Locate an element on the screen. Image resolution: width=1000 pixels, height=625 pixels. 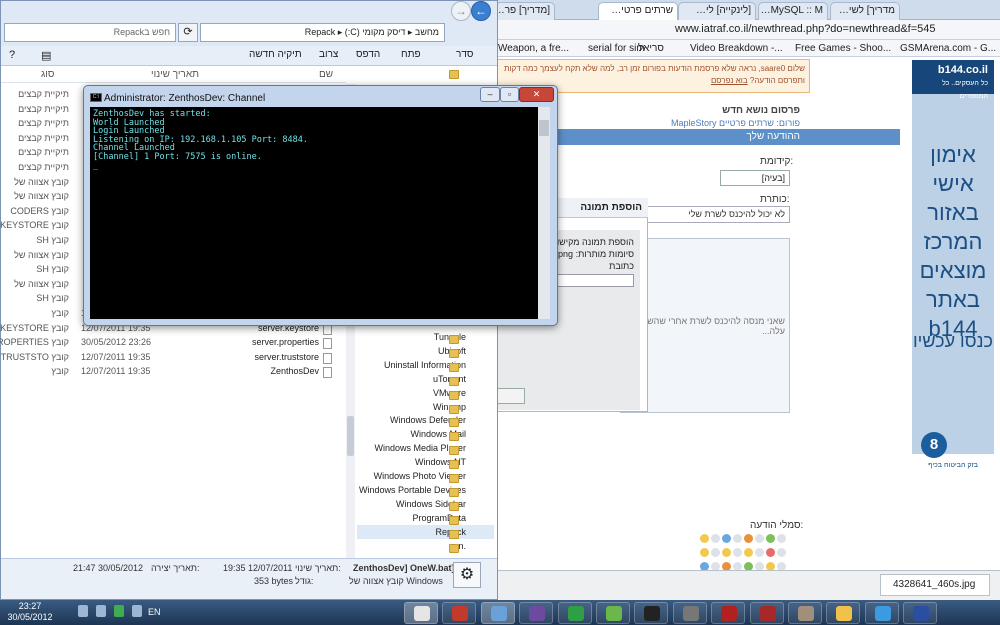
detail-size: 353 bytes is located at coordinates (274, 581).